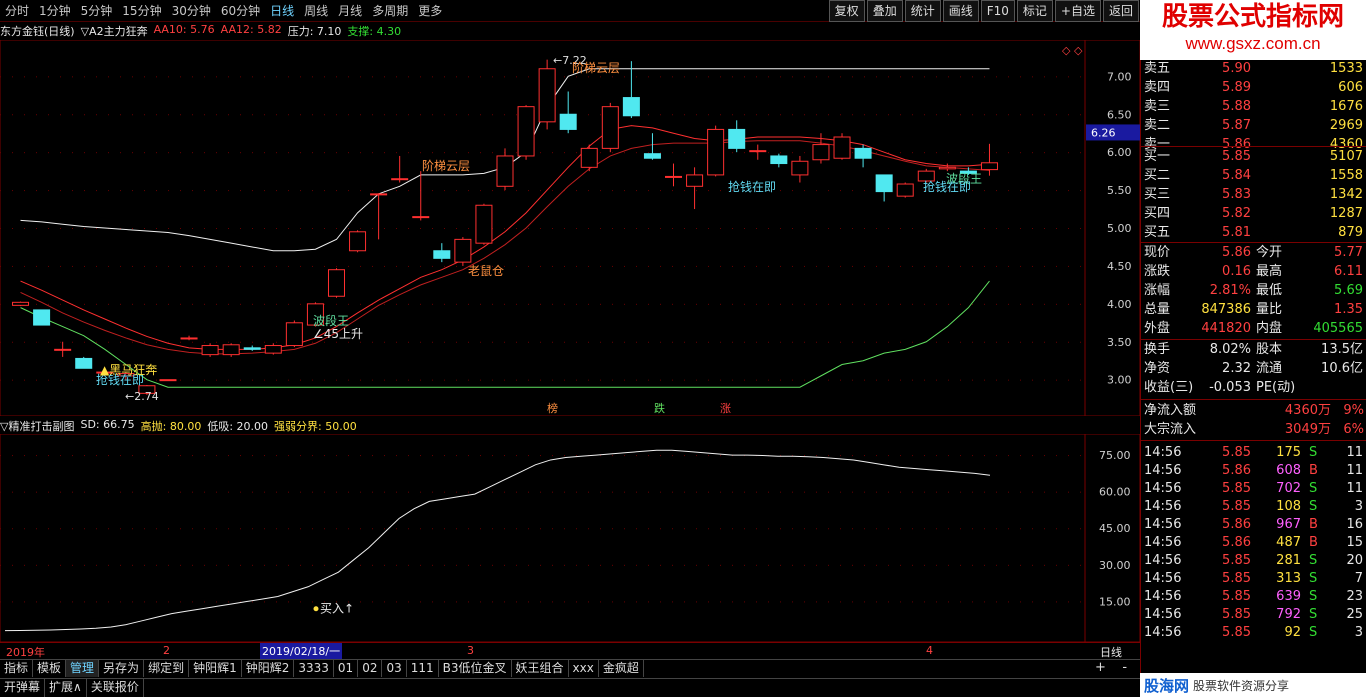 The height and width of the screenshot is (697, 1366). What do you see at coordinates (1253, 106) in the screenshot?
I see `sell-row-2: 卖三 5.88 1676` at bounding box center [1253, 106].